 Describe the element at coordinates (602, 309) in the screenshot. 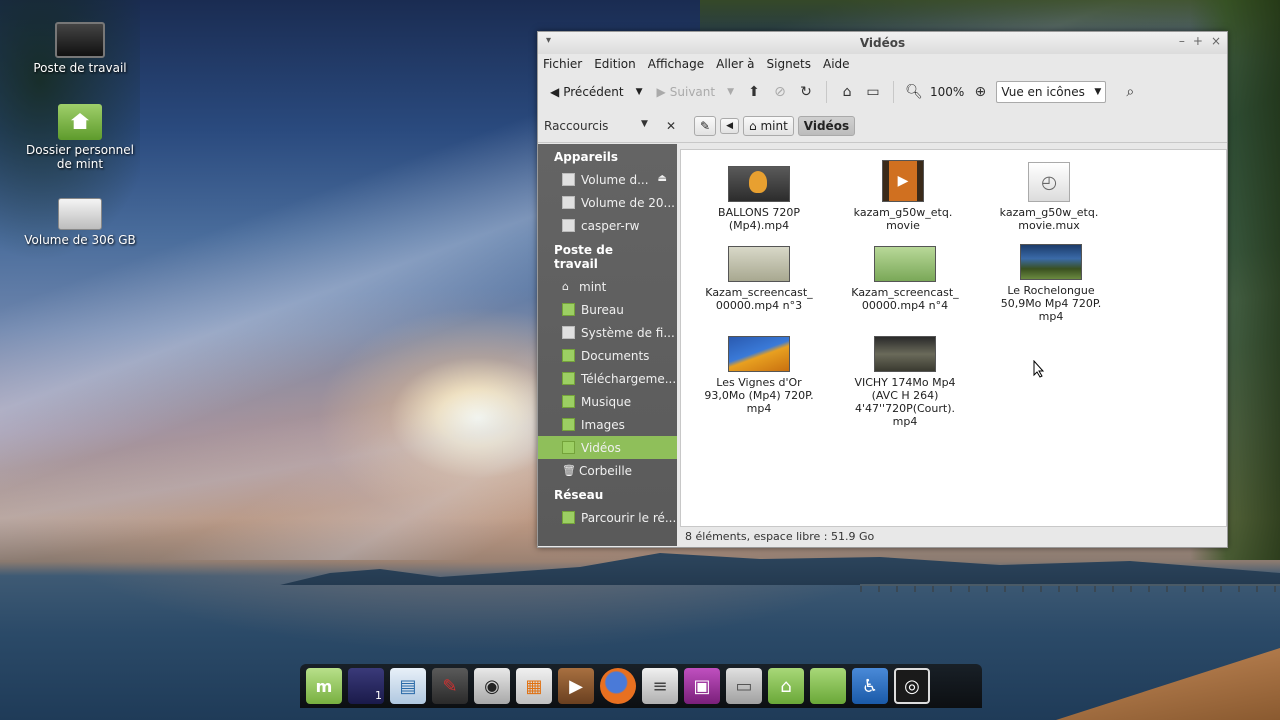

I see `sidebar-item-label: Bureau` at that location.